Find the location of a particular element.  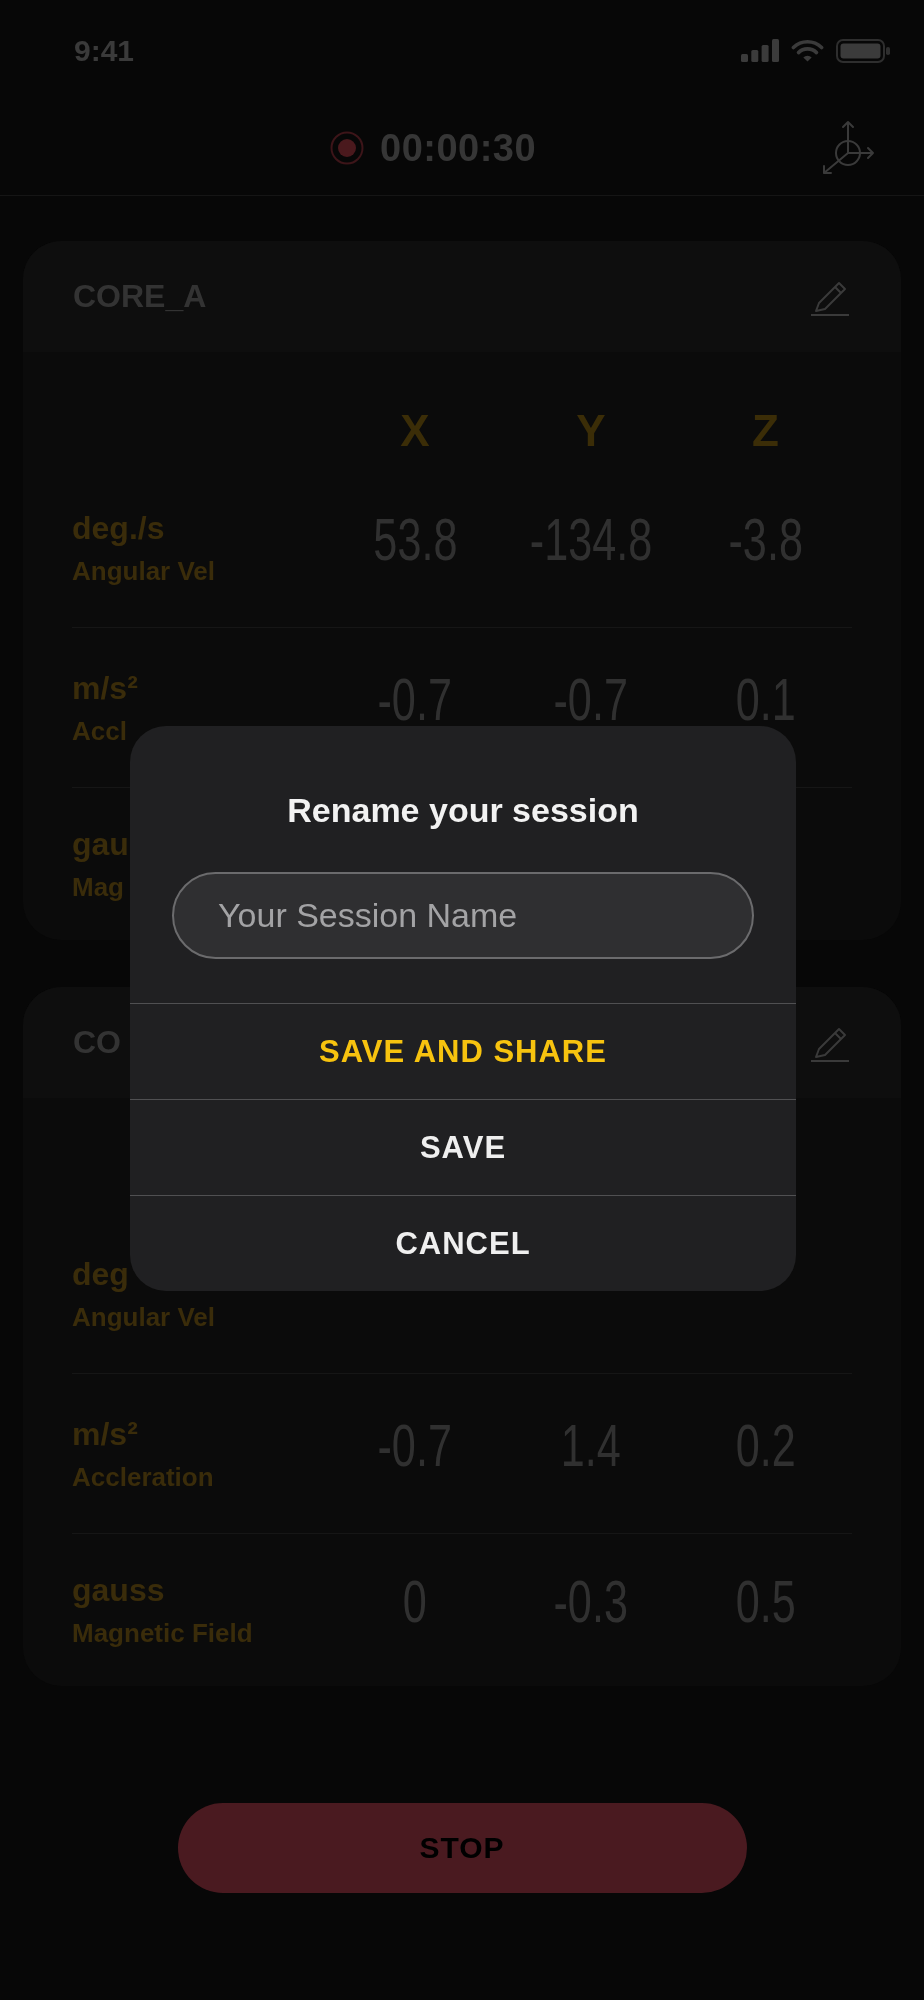

wifi-icon is located at coordinates (807, 50).